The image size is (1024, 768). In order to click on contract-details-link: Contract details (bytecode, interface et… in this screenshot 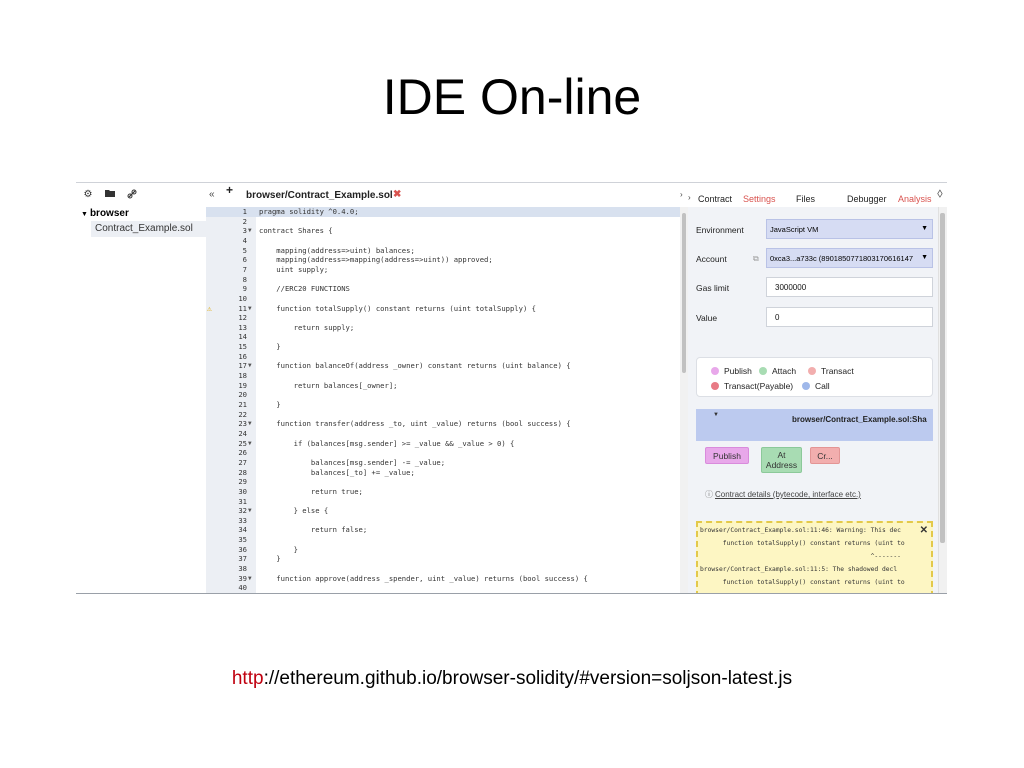, I will do `click(788, 494)`.